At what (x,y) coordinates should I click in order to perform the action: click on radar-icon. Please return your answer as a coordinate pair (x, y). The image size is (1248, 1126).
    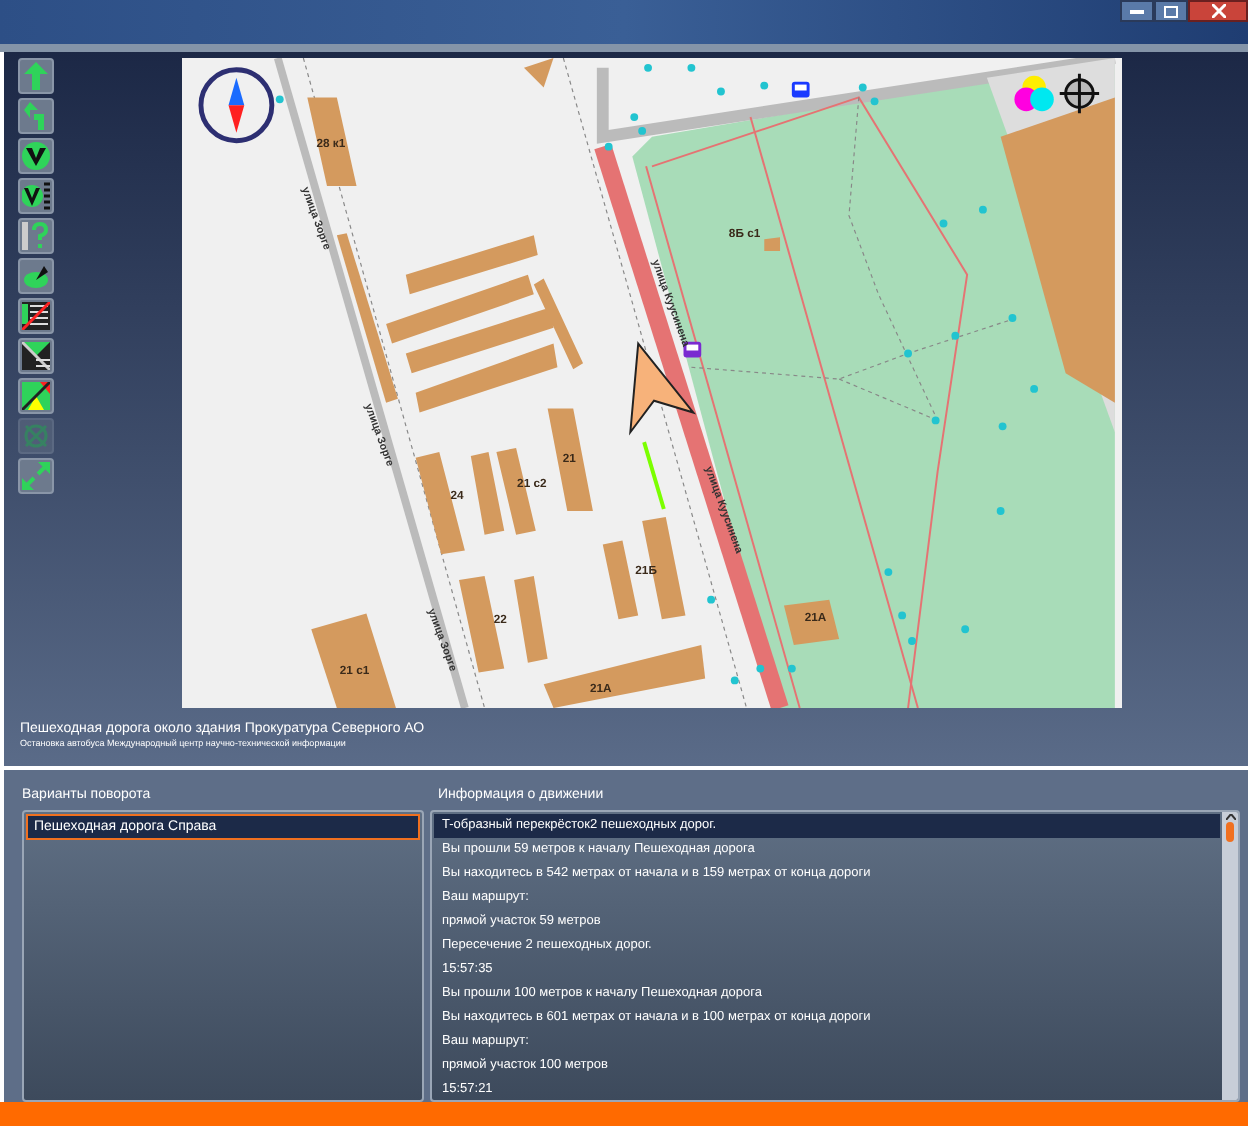
    Looking at the image, I should click on (36, 276).